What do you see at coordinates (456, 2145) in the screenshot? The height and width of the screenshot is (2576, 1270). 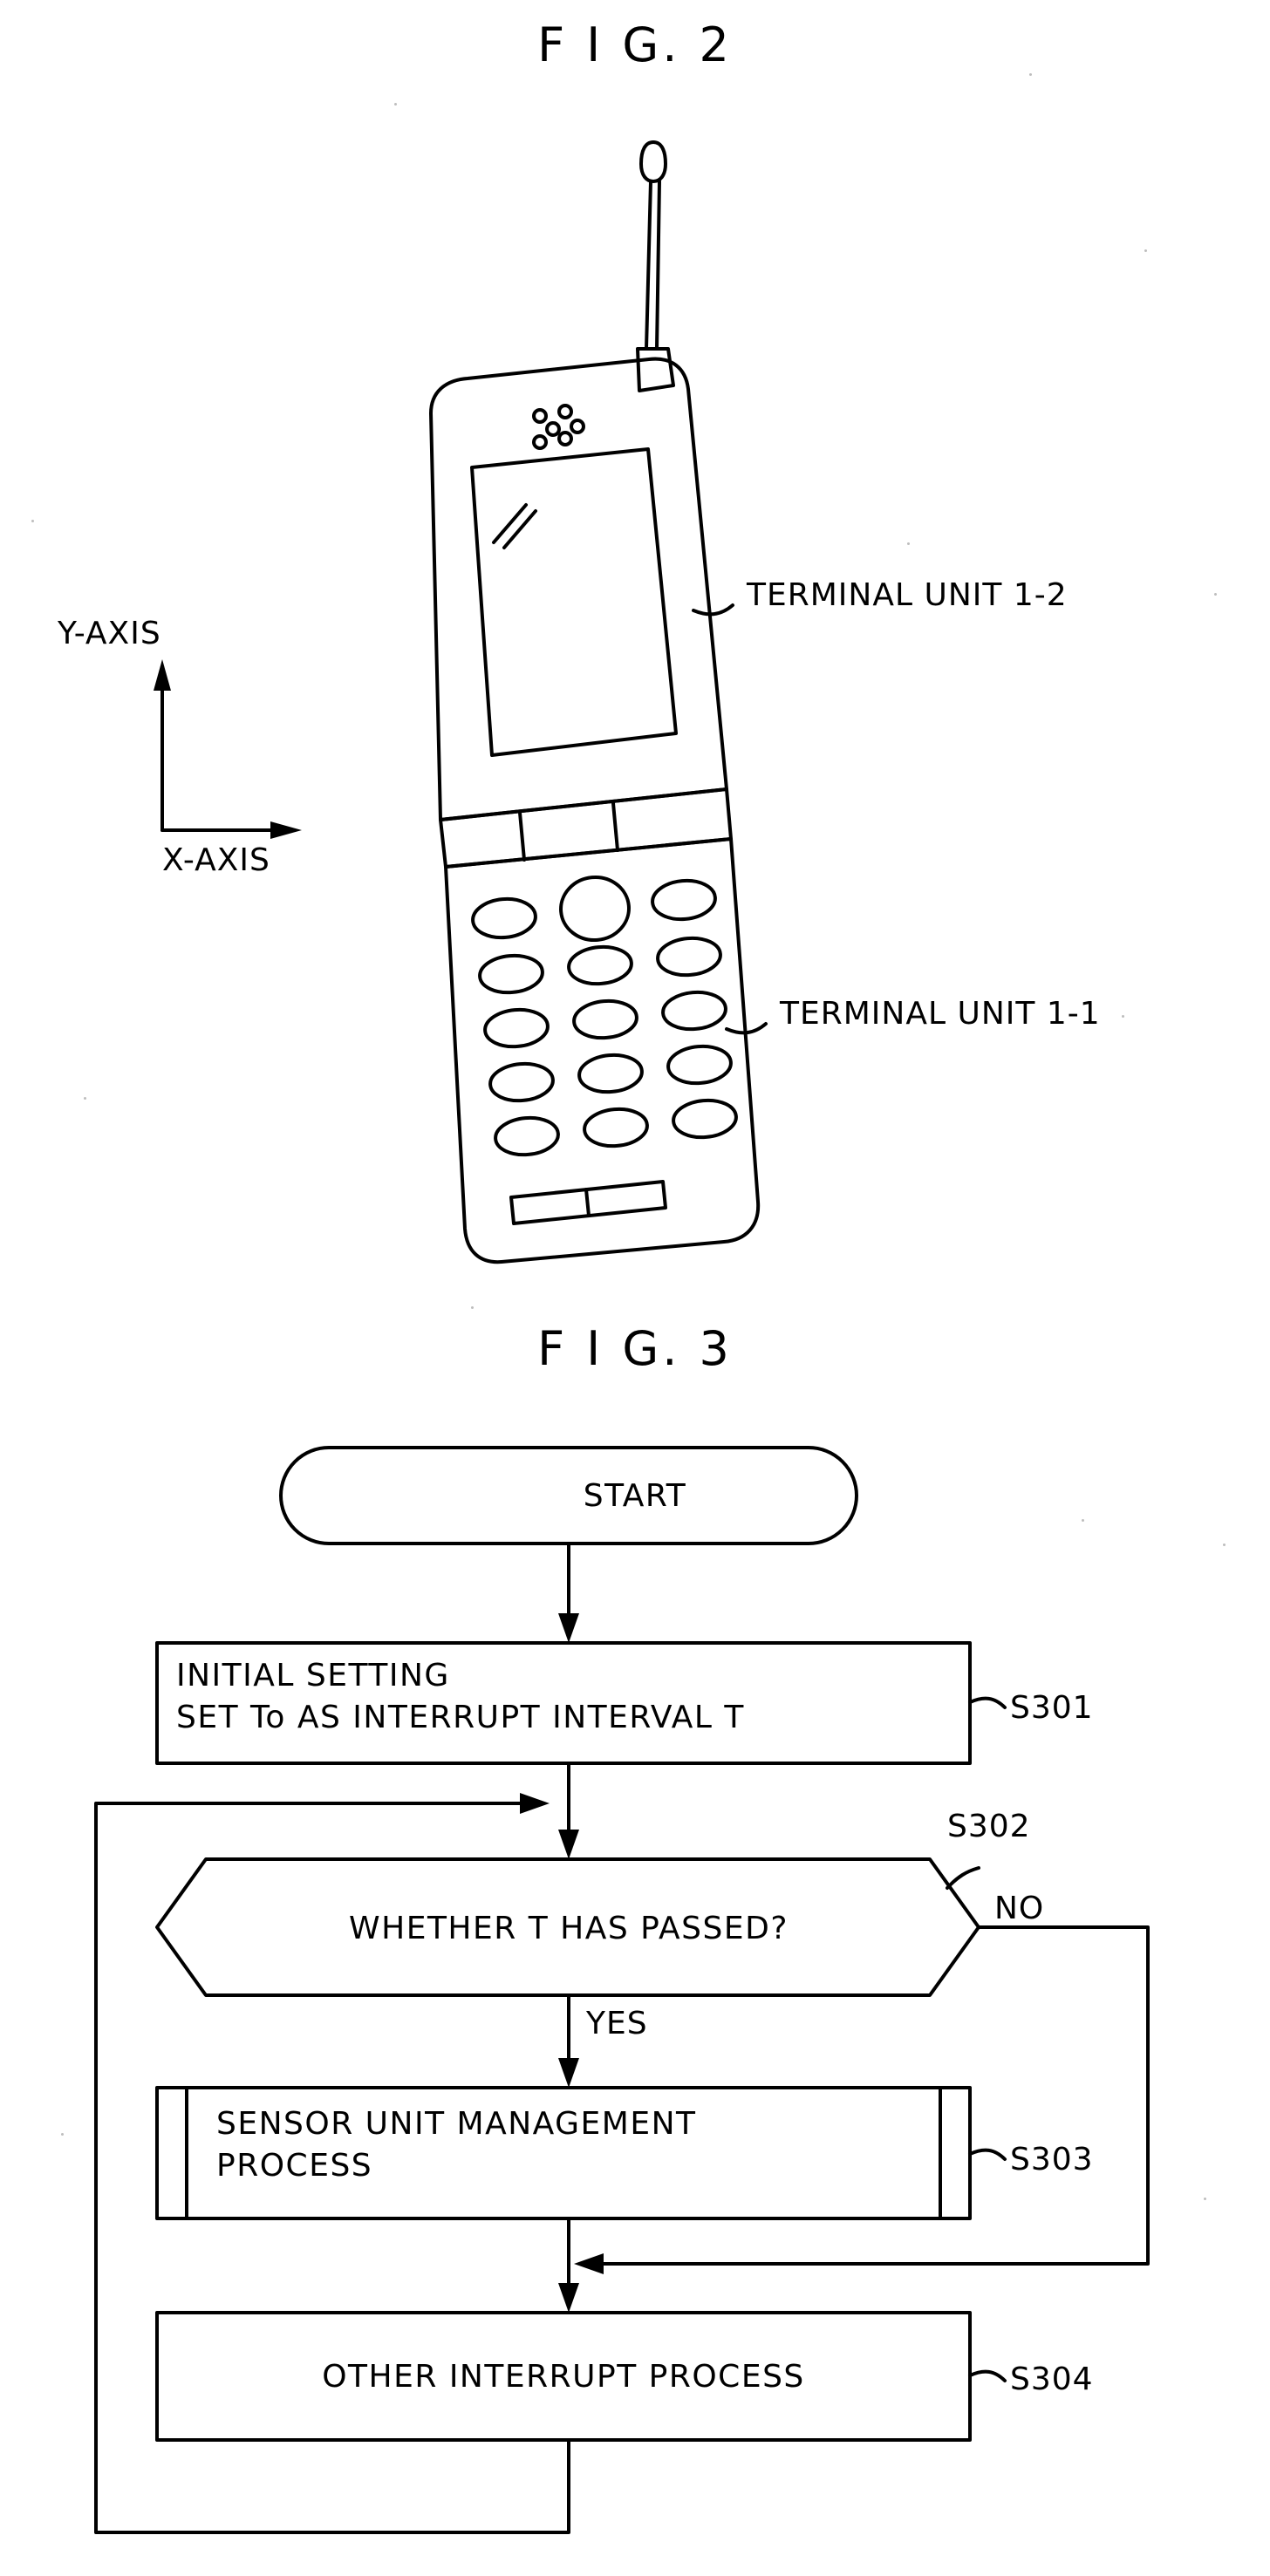 I see `flow-node-s303-label: SENSOR UNIT MANAGEMENT PROCESS` at bounding box center [456, 2145].